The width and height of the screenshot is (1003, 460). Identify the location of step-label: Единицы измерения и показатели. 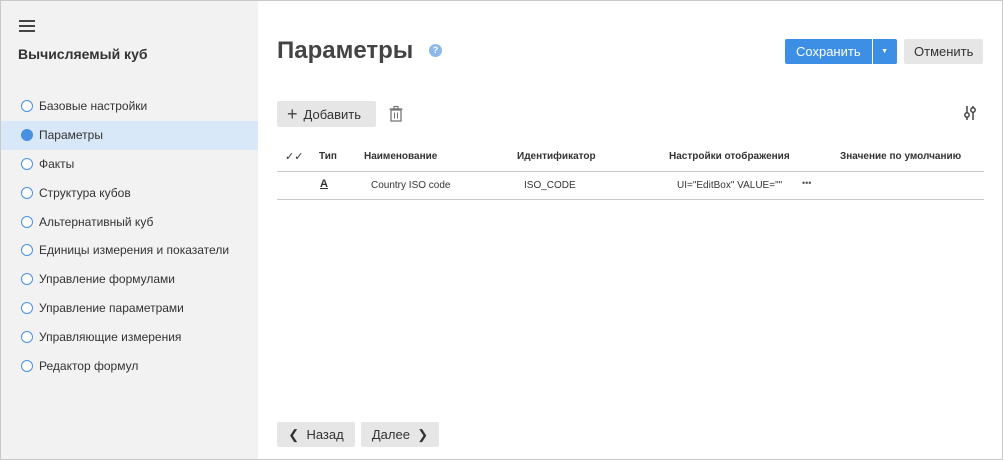
(134, 250).